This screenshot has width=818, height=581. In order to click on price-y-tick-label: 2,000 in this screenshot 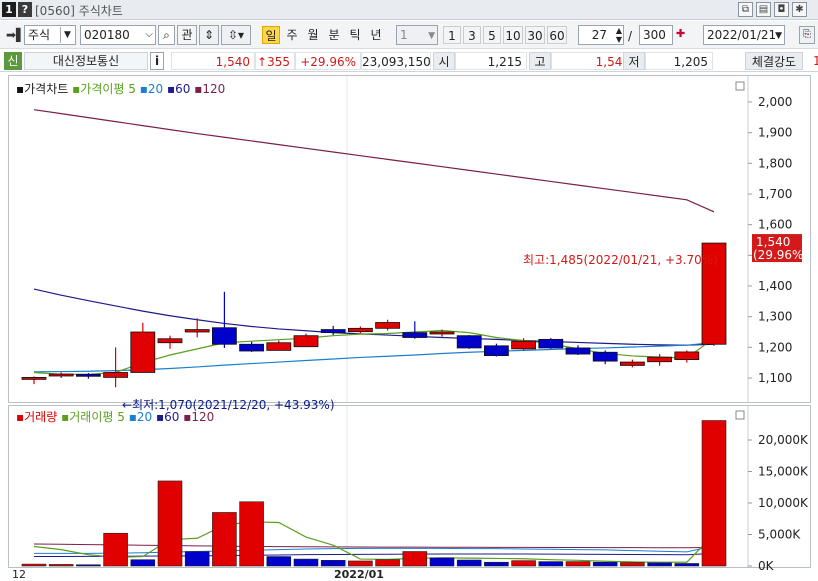, I will do `click(775, 102)`.